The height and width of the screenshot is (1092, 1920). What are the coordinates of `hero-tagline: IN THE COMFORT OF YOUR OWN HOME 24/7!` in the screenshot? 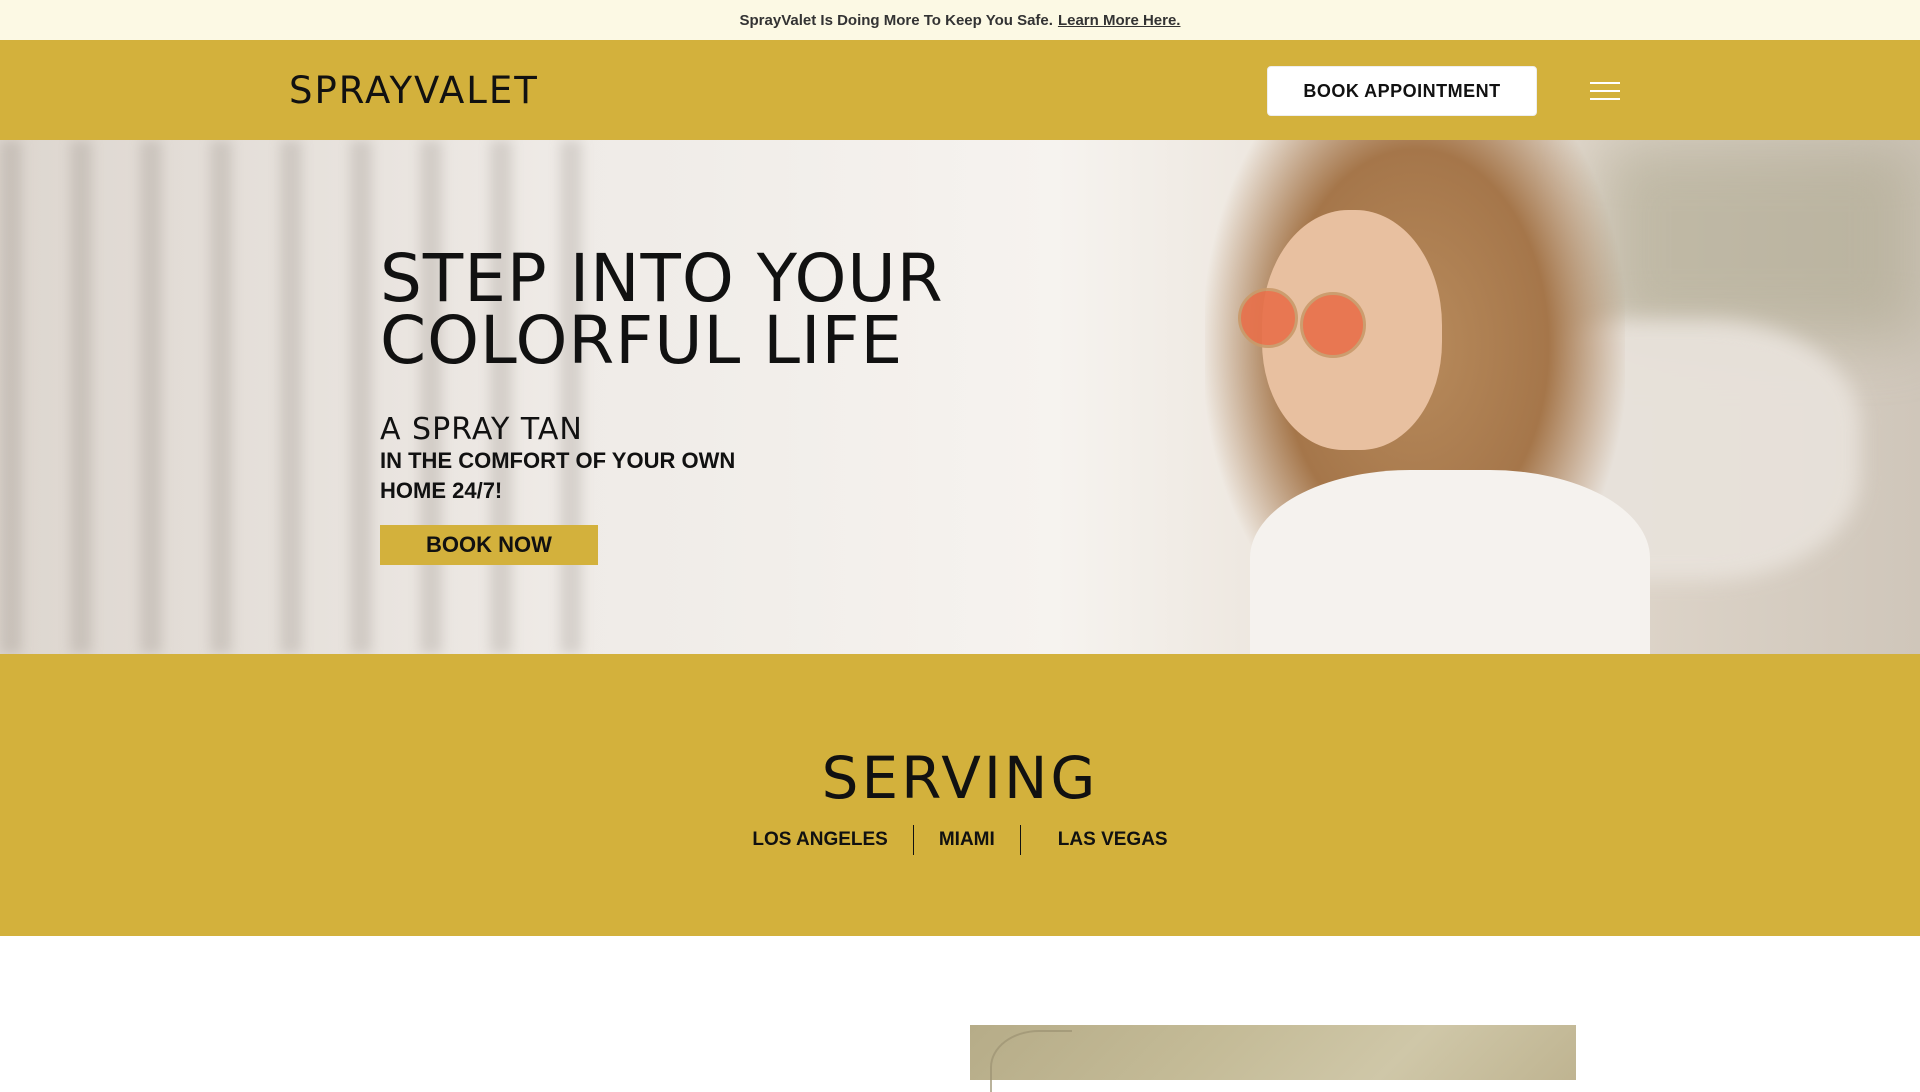 It's located at (558, 475).